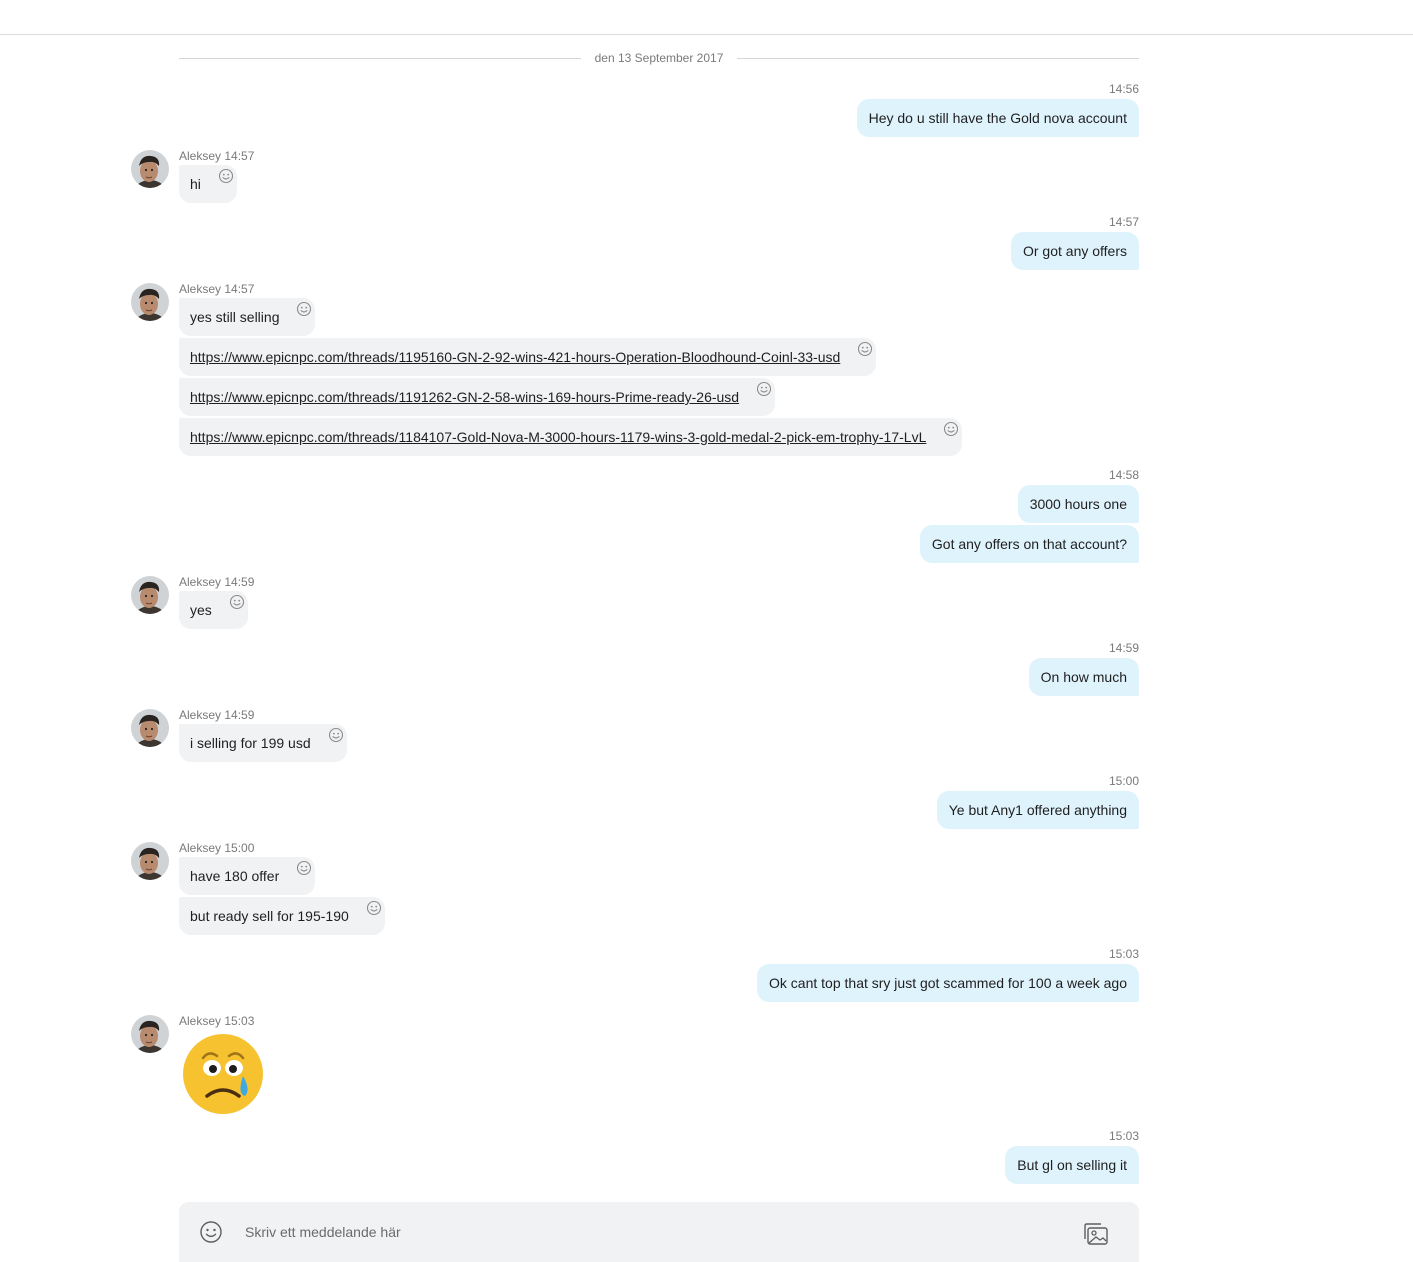  What do you see at coordinates (938, 58) in the screenshot?
I see `date-separator-line-right` at bounding box center [938, 58].